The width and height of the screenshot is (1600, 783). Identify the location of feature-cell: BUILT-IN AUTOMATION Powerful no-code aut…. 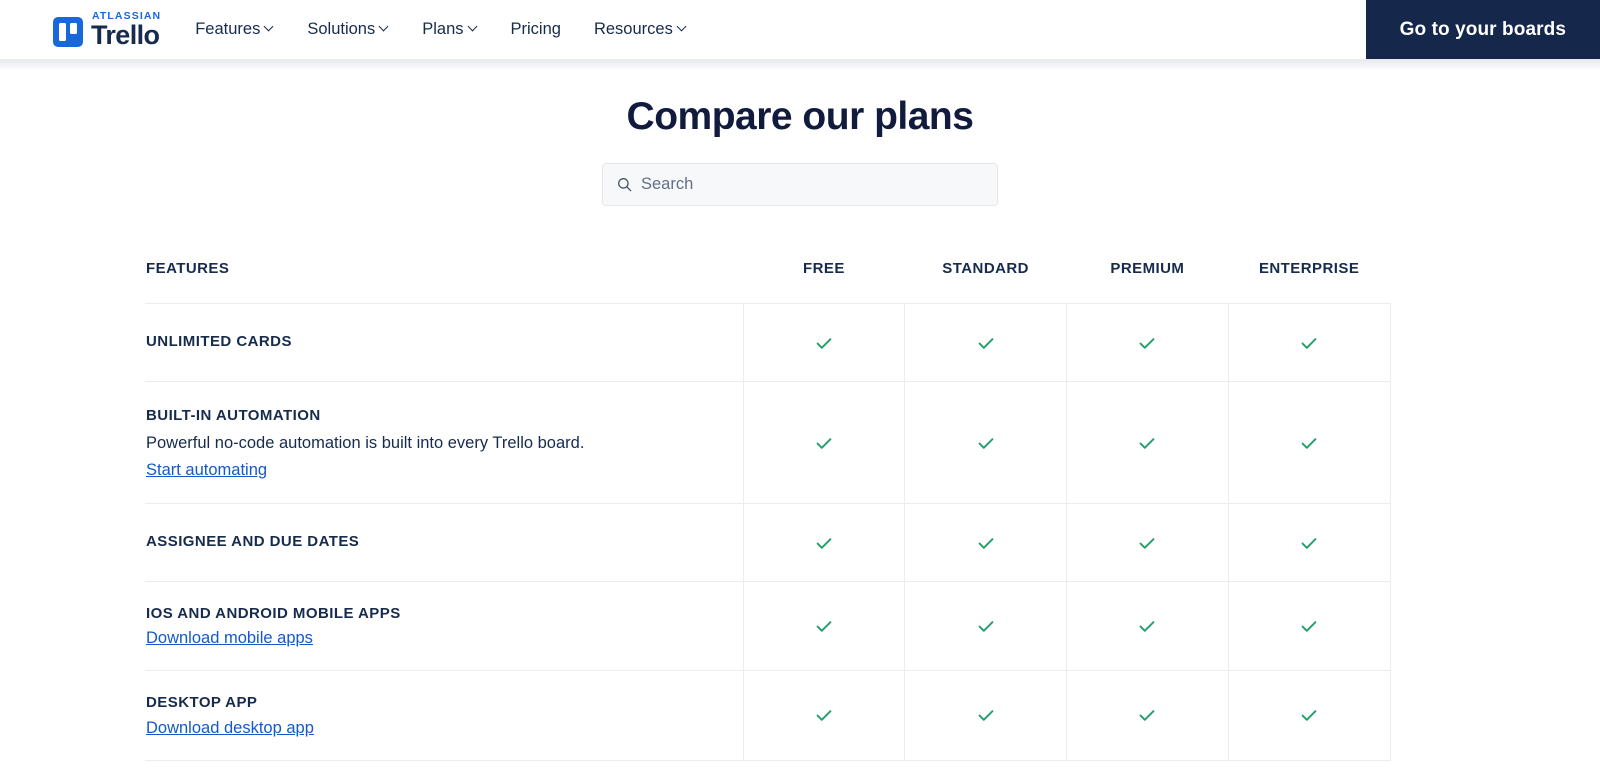
(444, 442).